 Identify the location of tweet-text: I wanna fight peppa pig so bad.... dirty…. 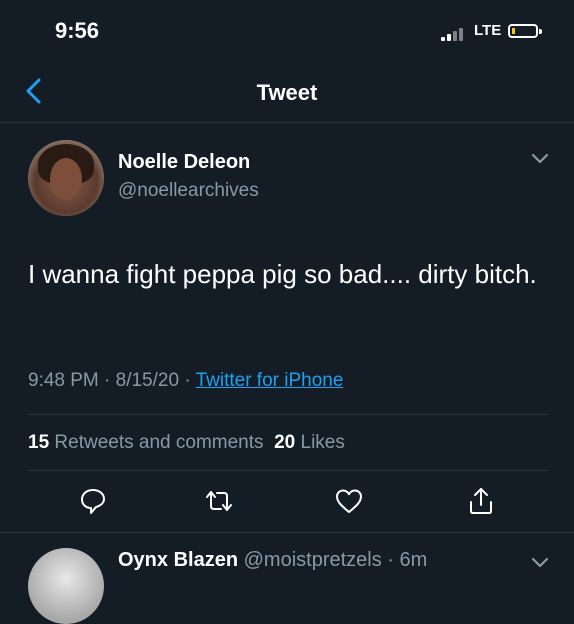
(282, 274).